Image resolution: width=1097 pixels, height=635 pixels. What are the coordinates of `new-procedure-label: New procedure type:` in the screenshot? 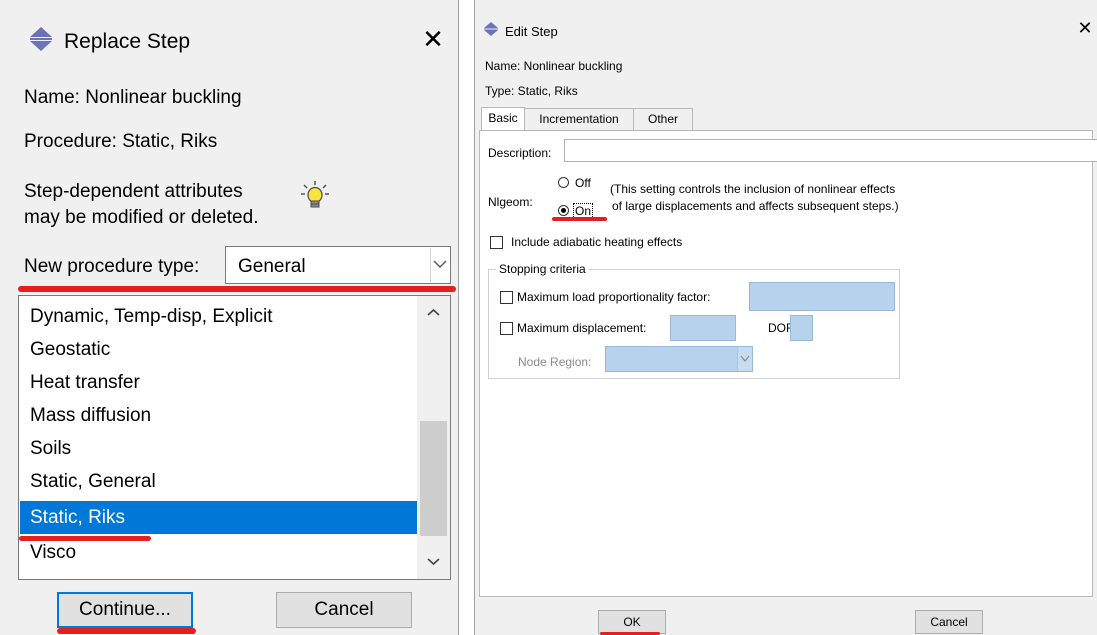 It's located at (112, 266).